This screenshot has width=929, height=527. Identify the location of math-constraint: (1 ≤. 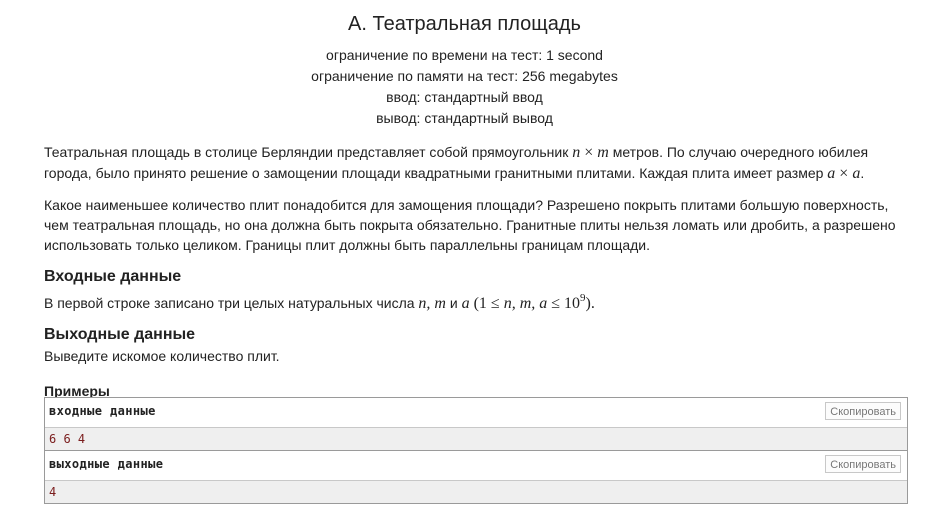
(486, 303).